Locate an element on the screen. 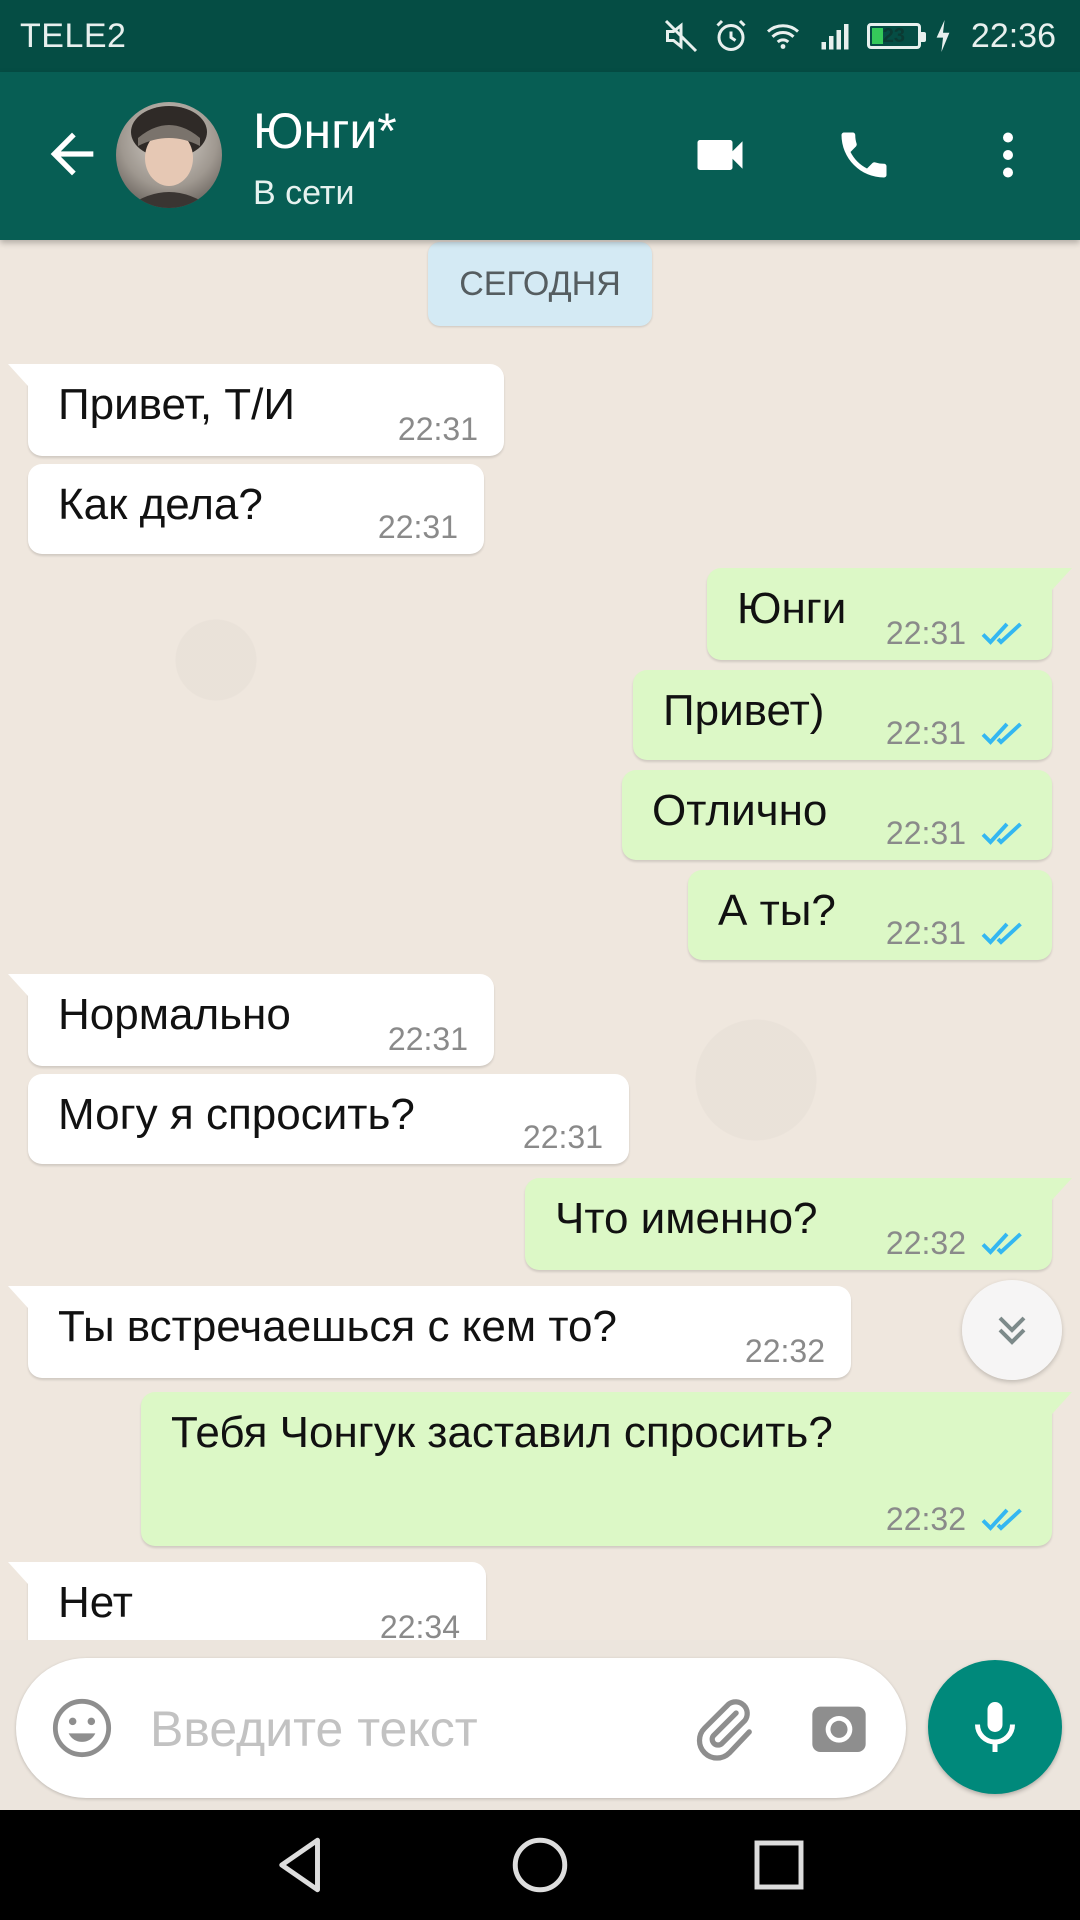 This screenshot has height=1920, width=1080. video-call-button is located at coordinates (720, 155).